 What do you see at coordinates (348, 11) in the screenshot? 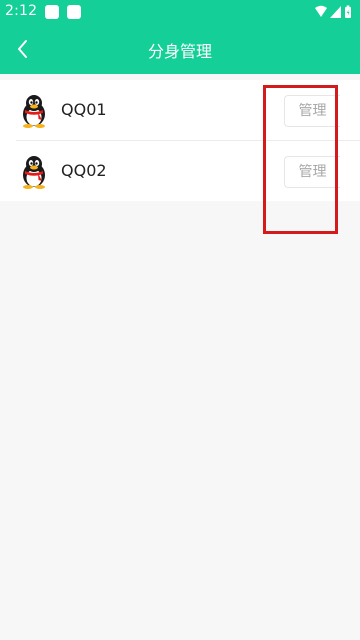
I see `battery-icon` at bounding box center [348, 11].